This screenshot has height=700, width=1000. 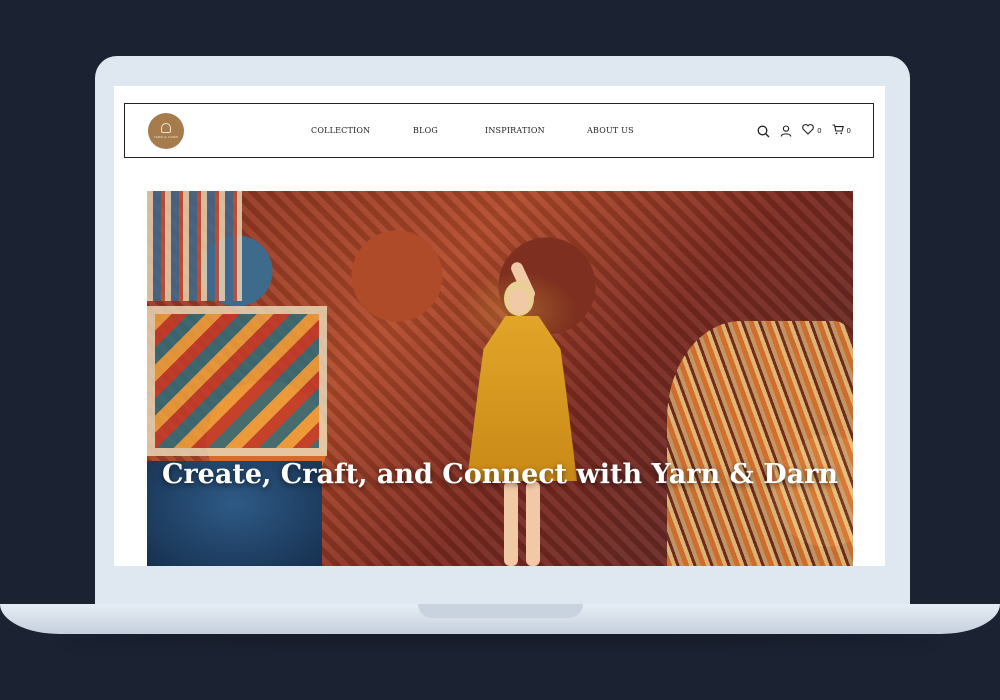 I want to click on nav-item-collection: COLLECTION, so click(x=340, y=130).